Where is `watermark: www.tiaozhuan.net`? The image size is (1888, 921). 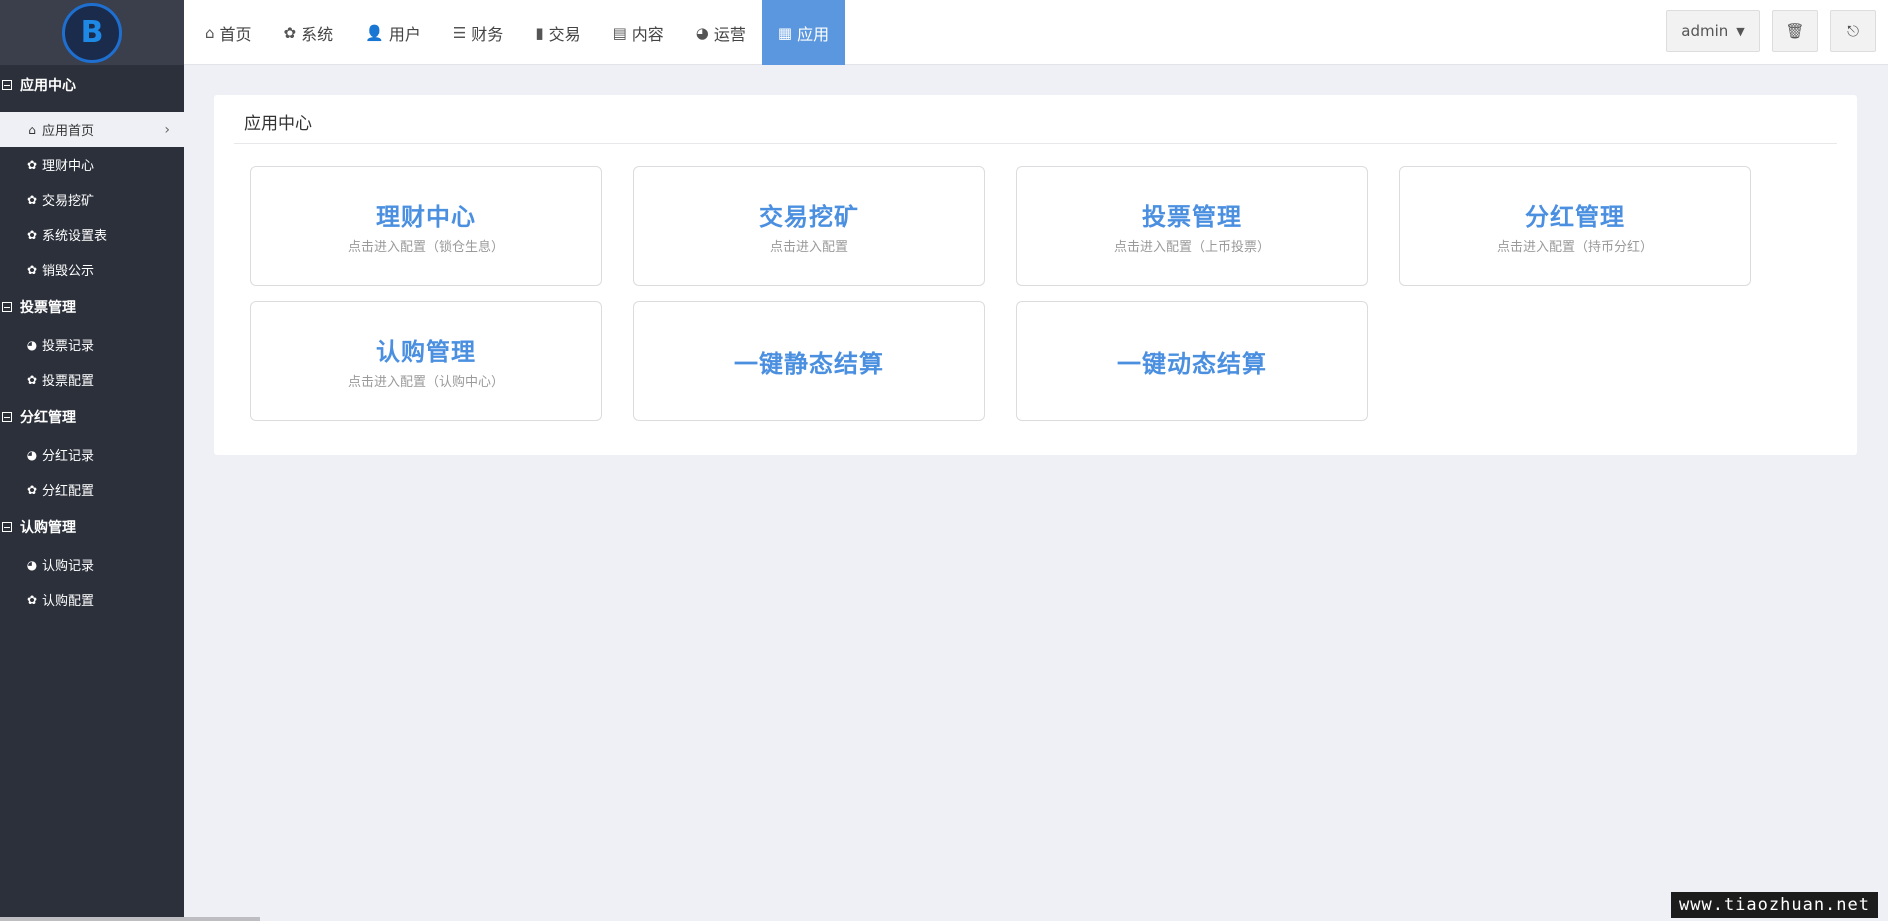
watermark: www.tiaozhuan.net is located at coordinates (1774, 905).